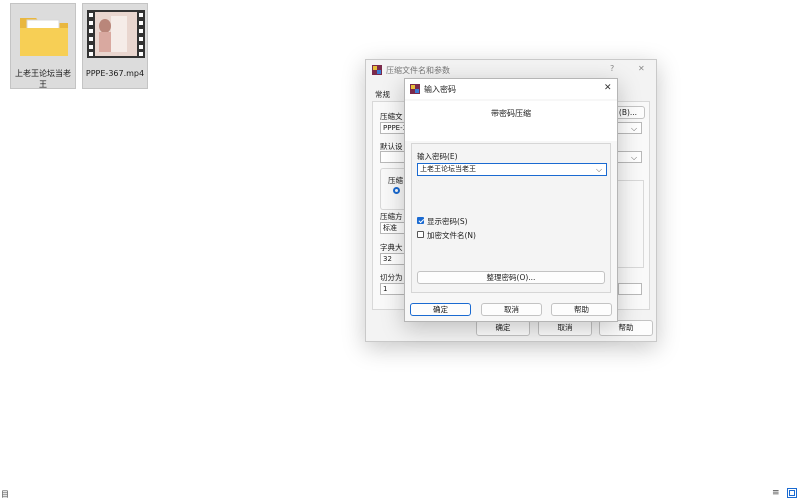 This screenshot has width=800, height=500. What do you see at coordinates (511, 113) in the screenshot?
I see `password-heading: 带密码压缩` at bounding box center [511, 113].